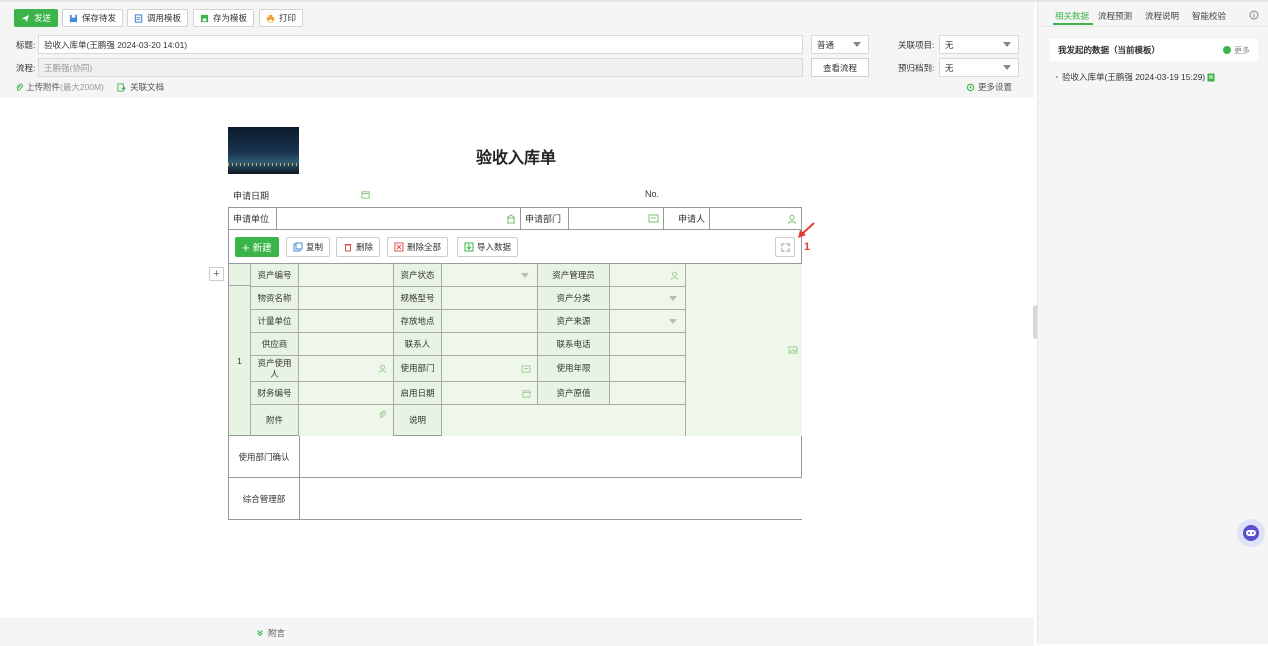 The image size is (1268, 646). I want to click on unit-label: 申请单位, so click(253, 218).